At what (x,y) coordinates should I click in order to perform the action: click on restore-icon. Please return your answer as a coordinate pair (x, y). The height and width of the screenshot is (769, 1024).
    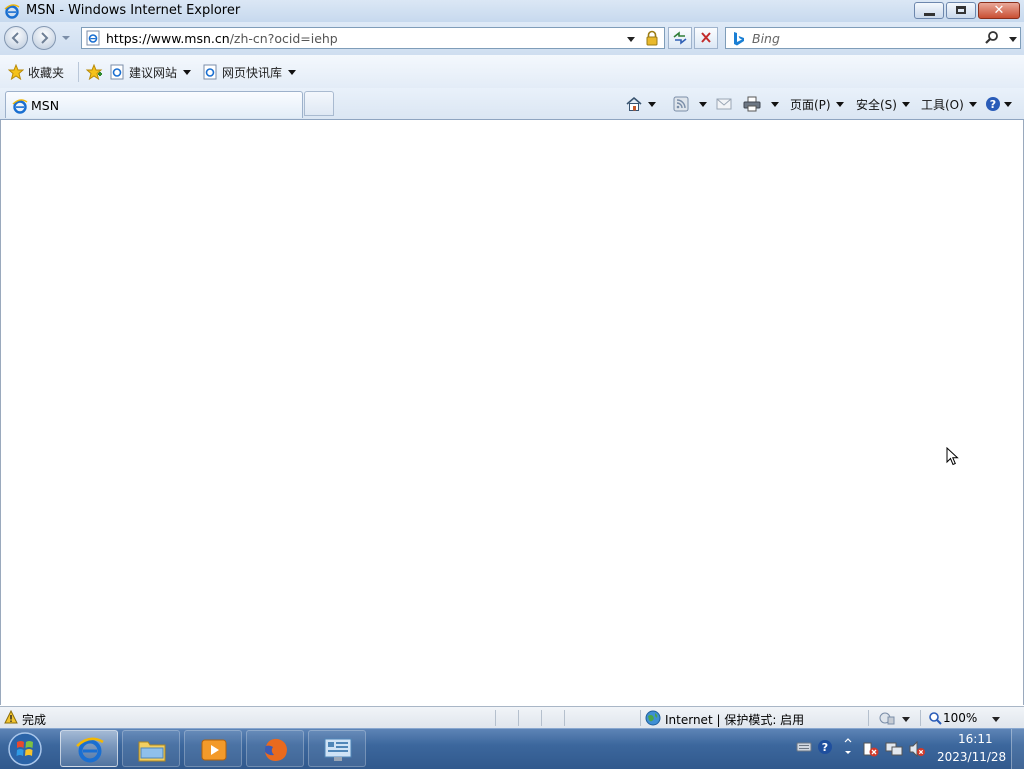
    Looking at the image, I should click on (961, 10).